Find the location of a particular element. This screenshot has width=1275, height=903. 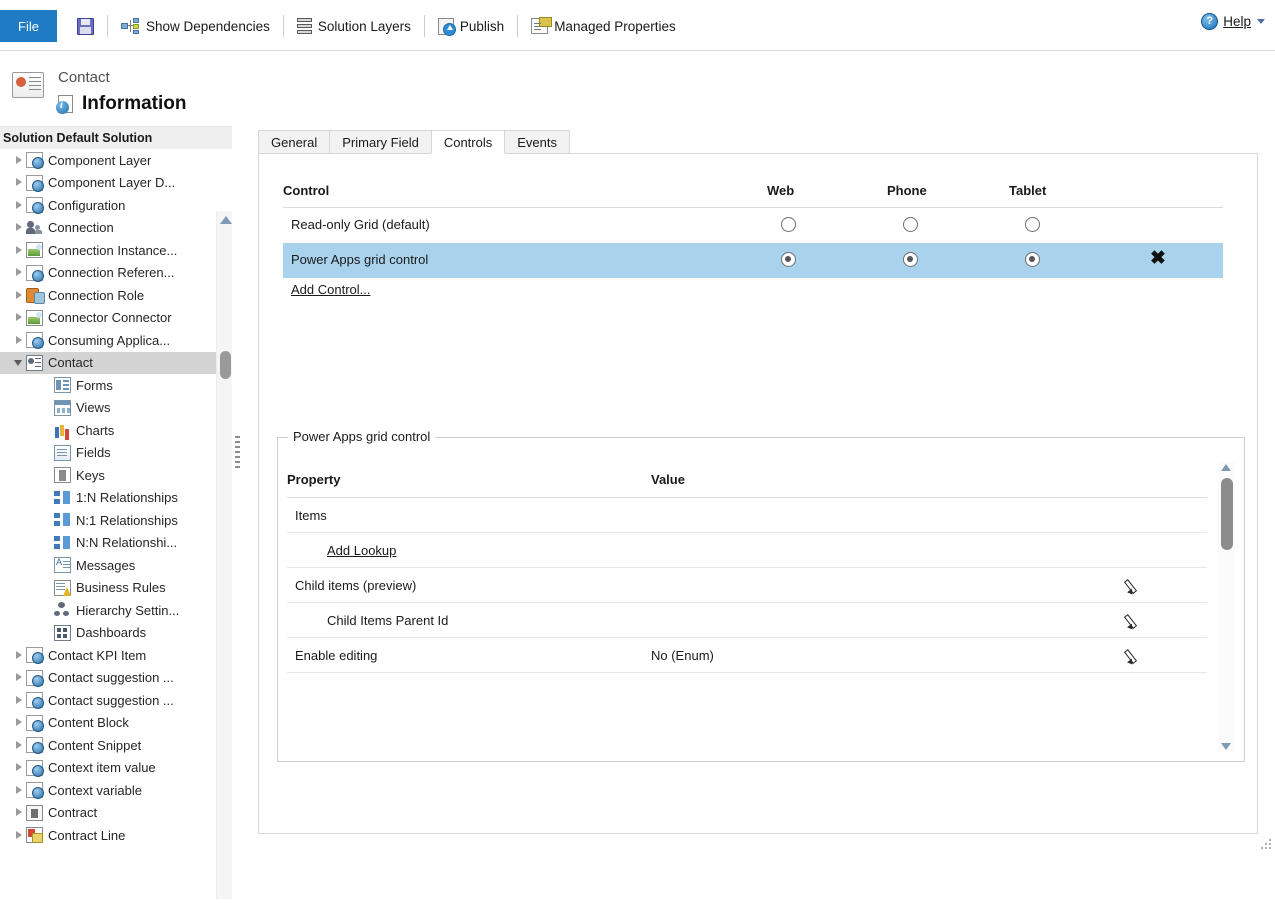

tree-item-context-variable: Context variable is located at coordinates (108, 790).